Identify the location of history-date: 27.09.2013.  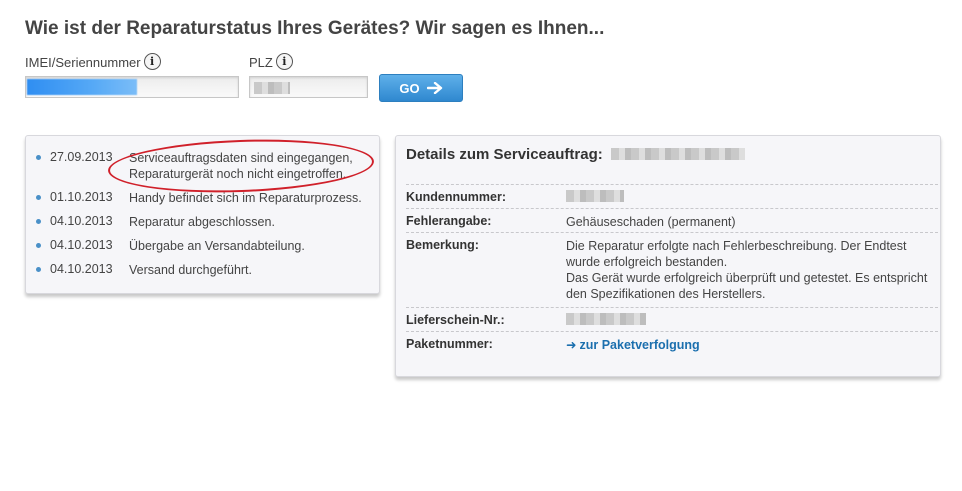
(81, 157).